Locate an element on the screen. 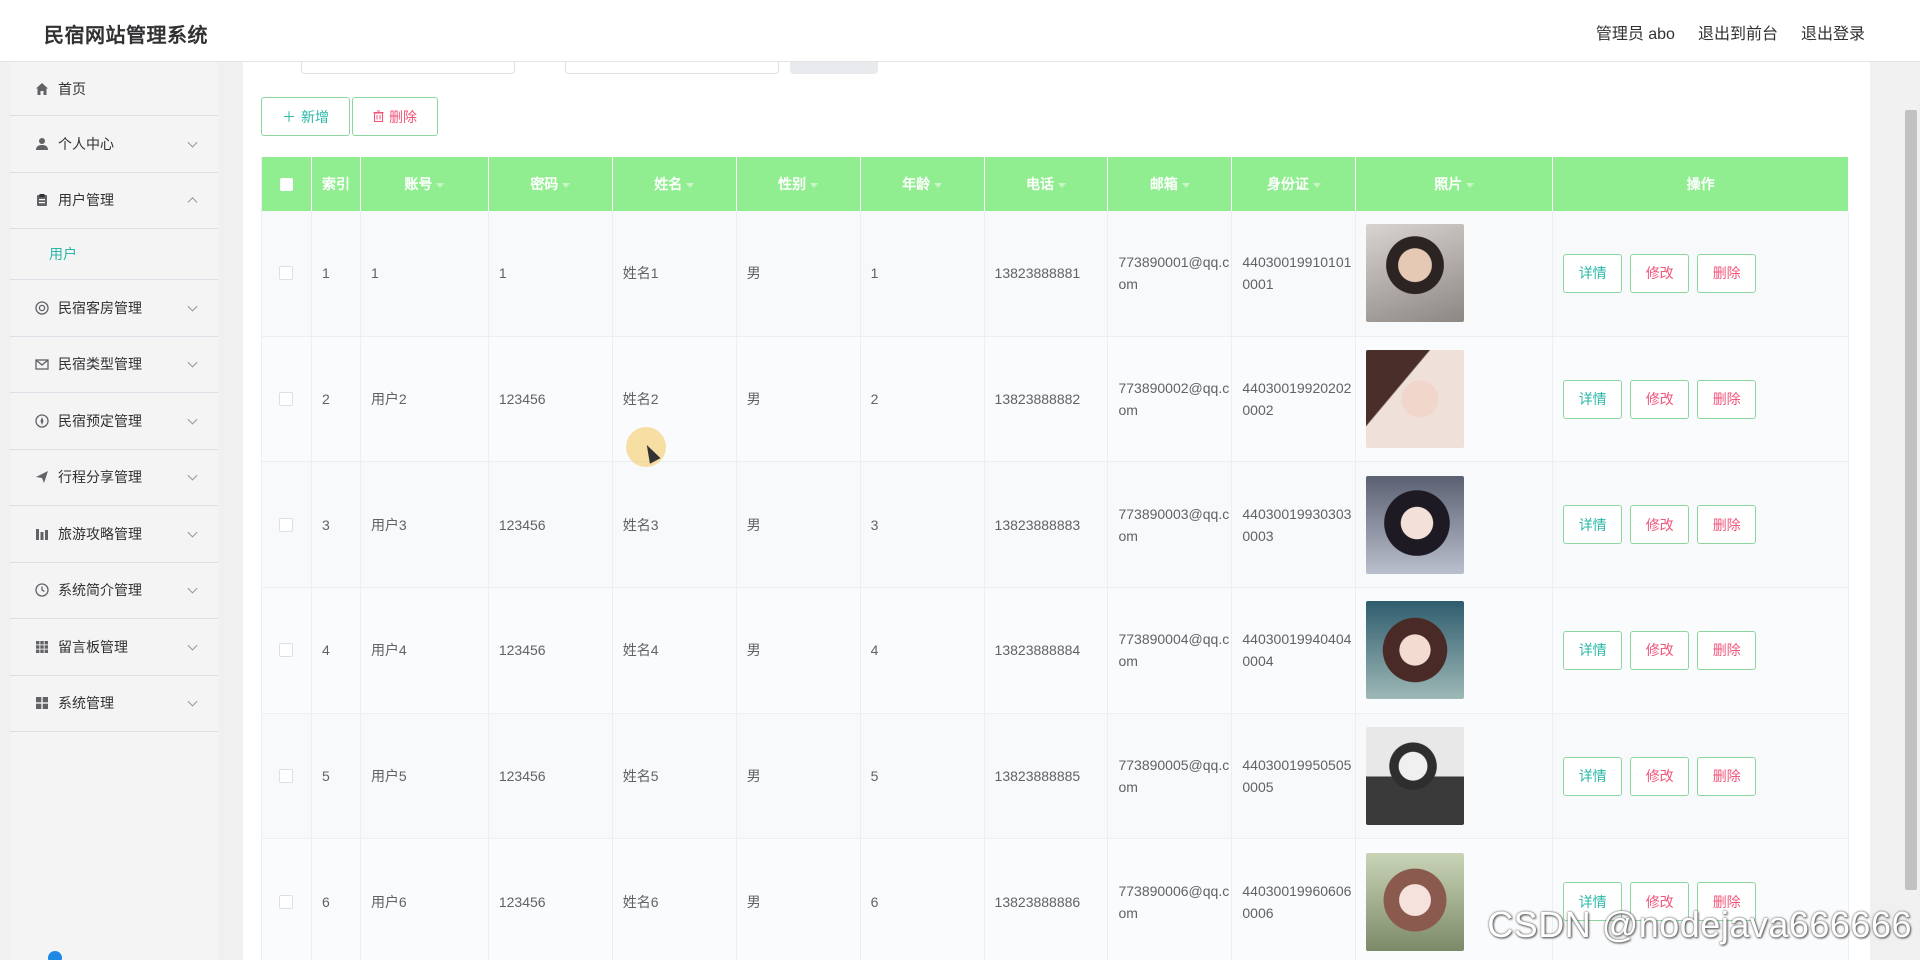  cell-phone: 13823888886 is located at coordinates (1047, 899).